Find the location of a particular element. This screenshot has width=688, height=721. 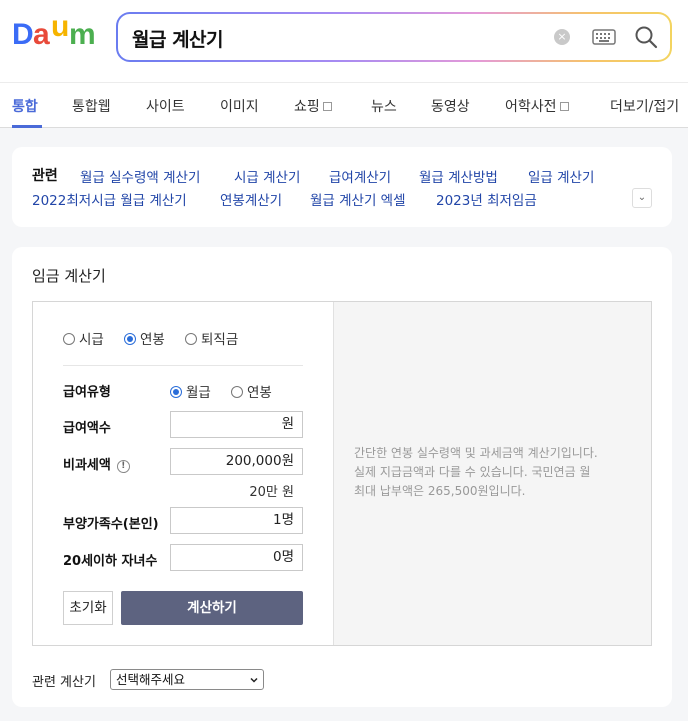

related-link: 2023년 최저임금 is located at coordinates (486, 199).